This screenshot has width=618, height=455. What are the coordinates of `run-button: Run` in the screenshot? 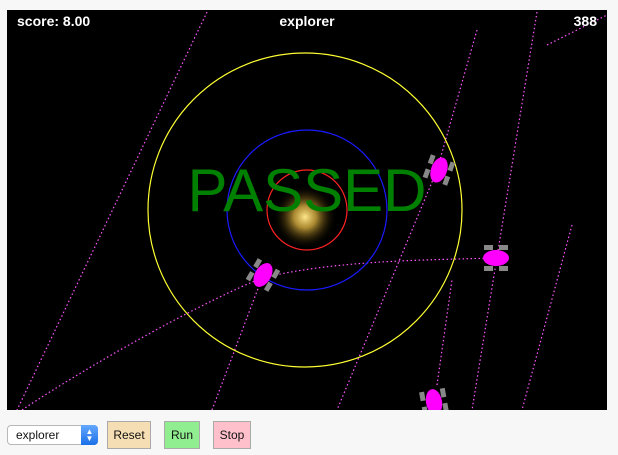 It's located at (182, 435).